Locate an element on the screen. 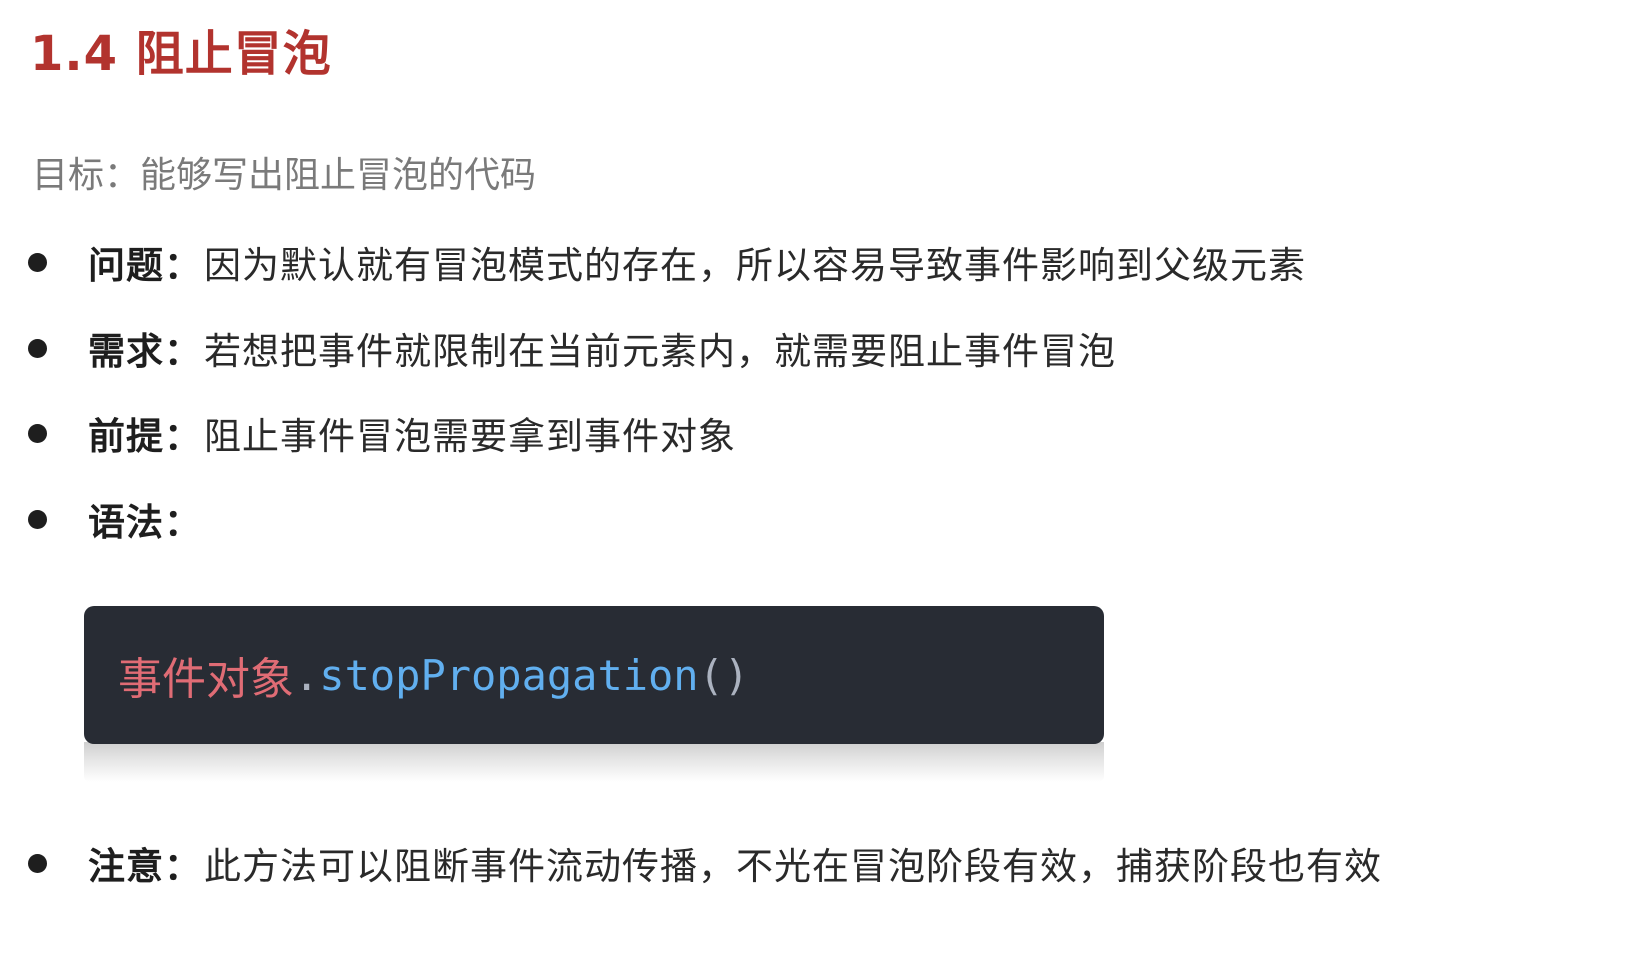 This screenshot has height=958, width=1636. code-block: 事件对象. stopPropagation() is located at coordinates (594, 675).